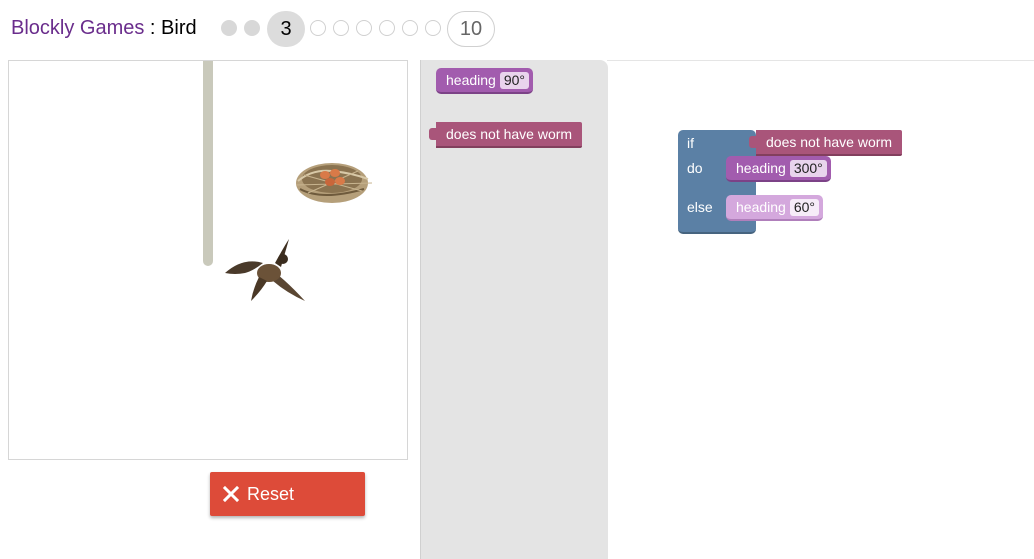 This screenshot has height=559, width=1034. What do you see at coordinates (334, 183) in the screenshot?
I see `nest-icon` at bounding box center [334, 183].